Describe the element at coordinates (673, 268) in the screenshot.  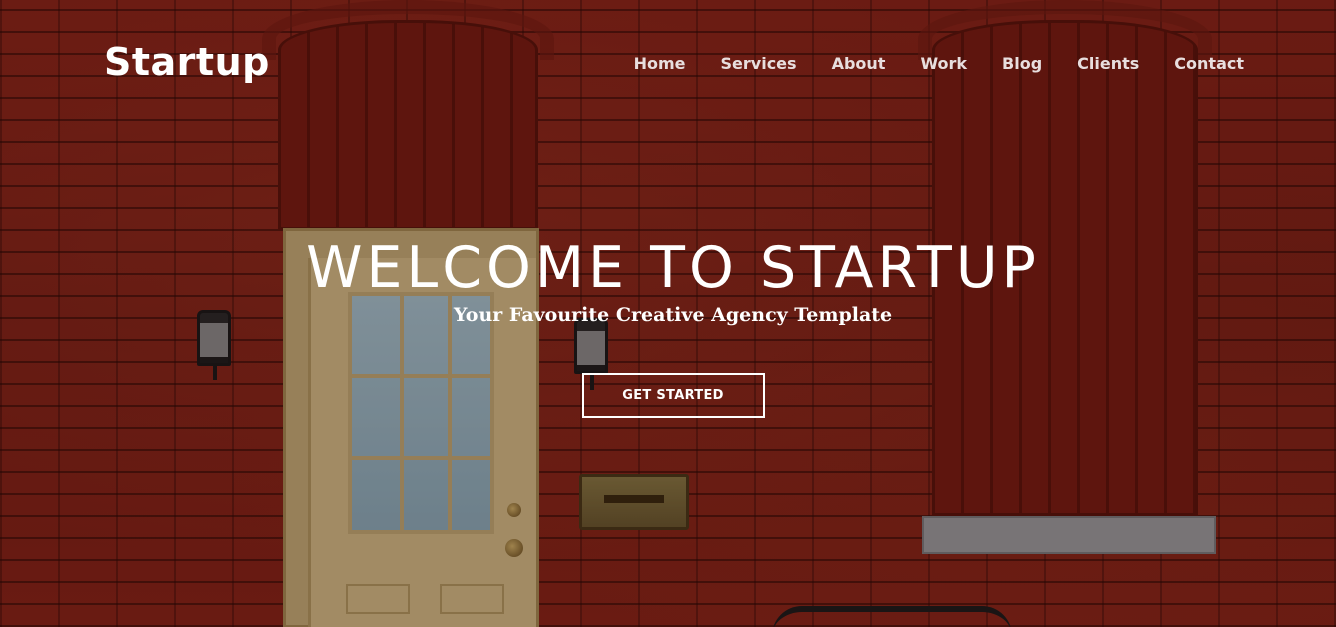
I see `hero-title: WELCOME TO STARTUP` at that location.